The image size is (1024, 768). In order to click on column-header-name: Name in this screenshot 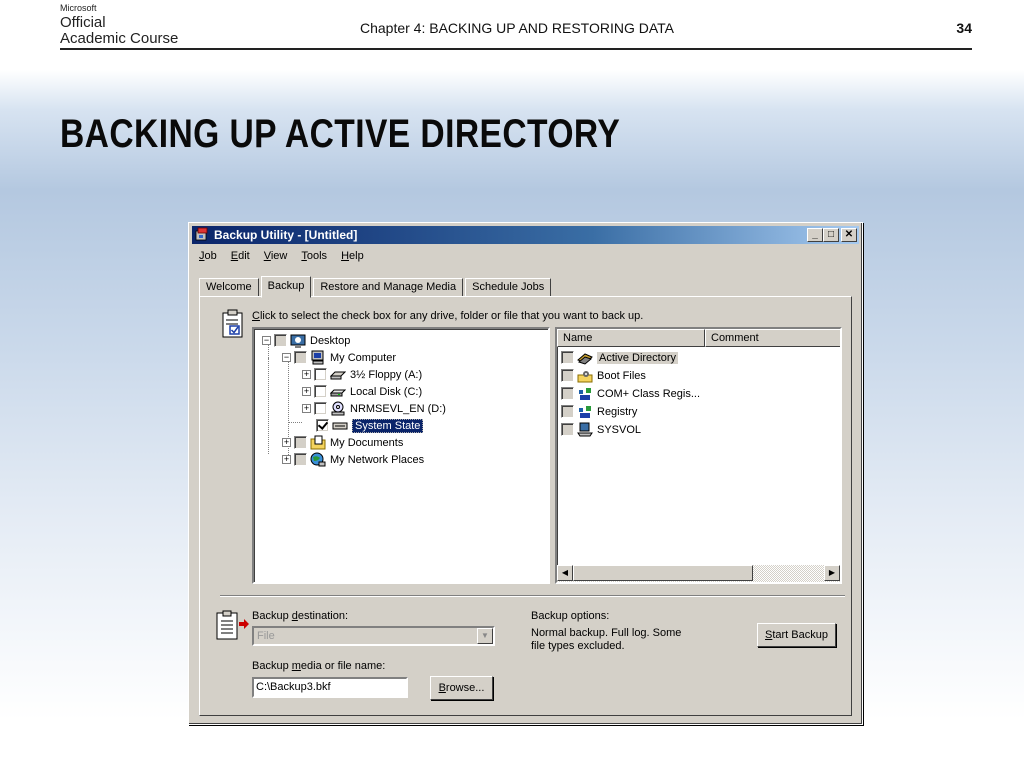, I will do `click(631, 338)`.